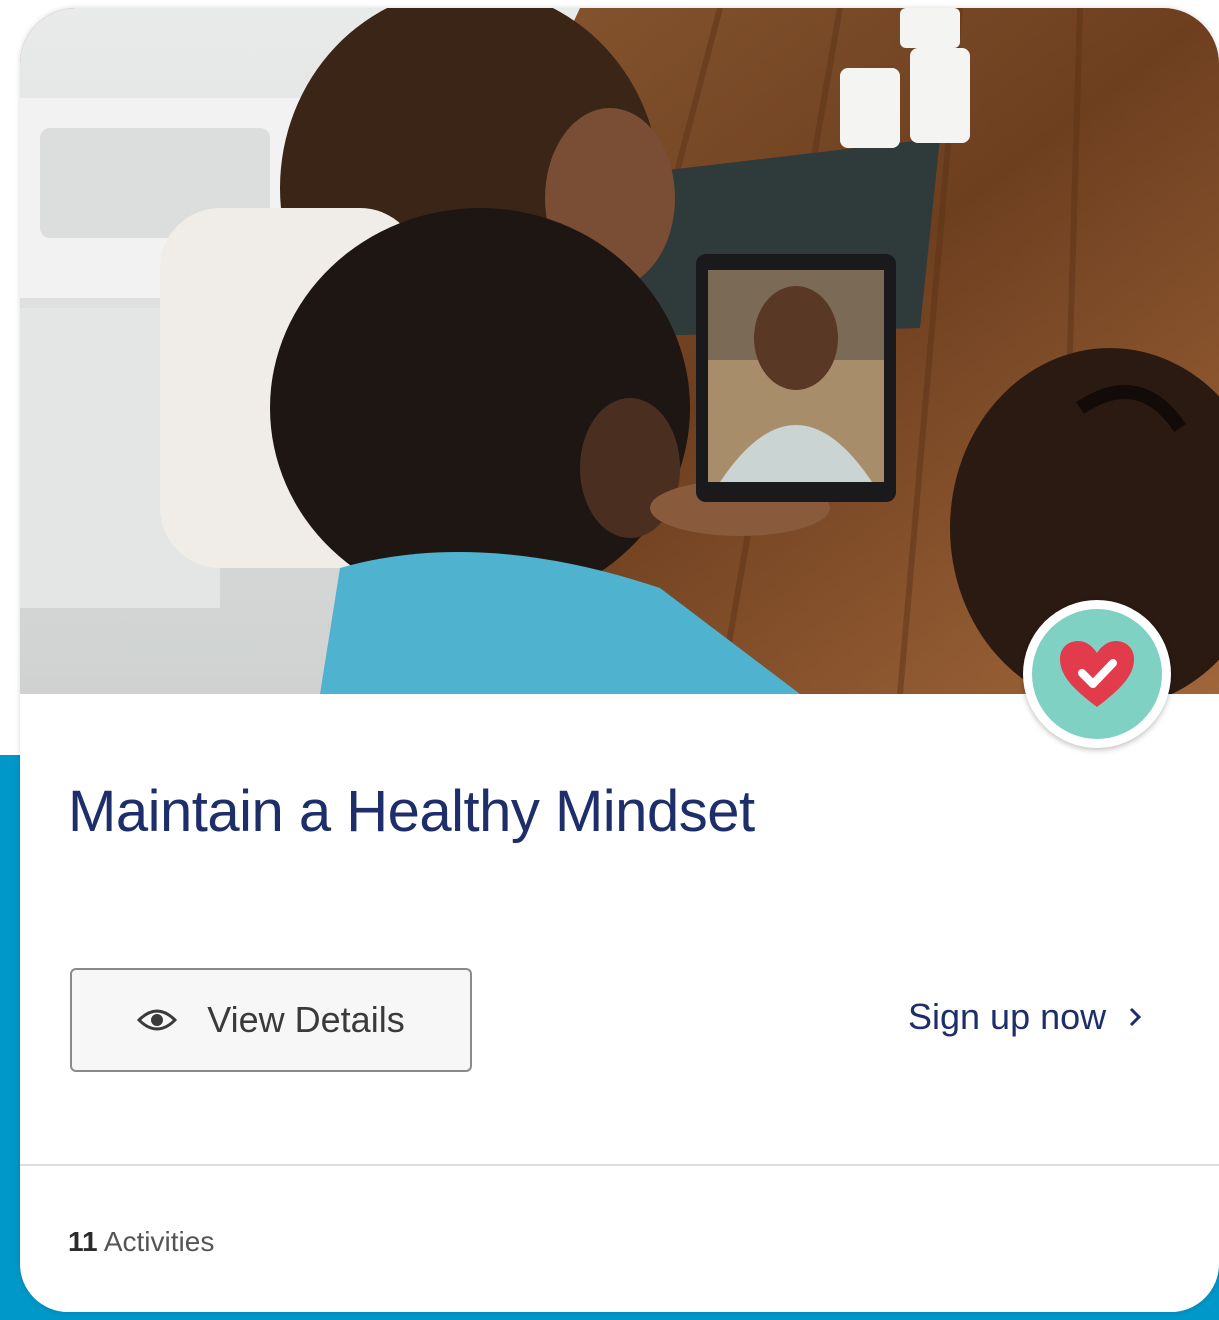  I want to click on program-badge, so click(1097, 674).